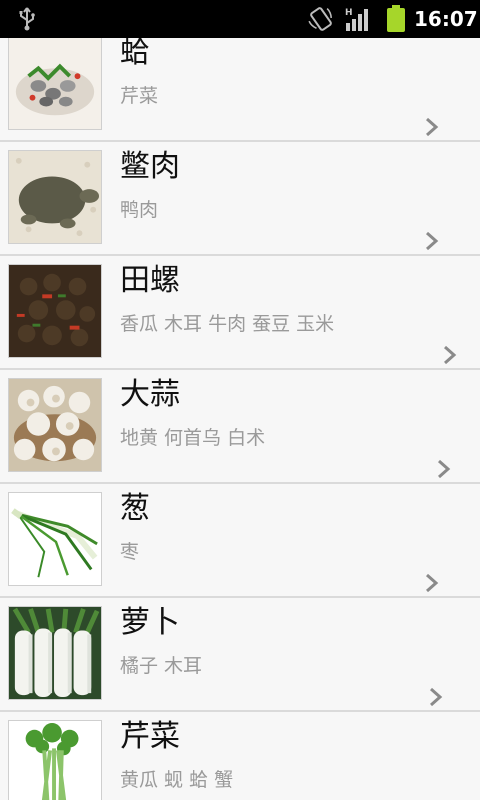 The image size is (480, 800). I want to click on item-title: 大蒜, so click(150, 394).